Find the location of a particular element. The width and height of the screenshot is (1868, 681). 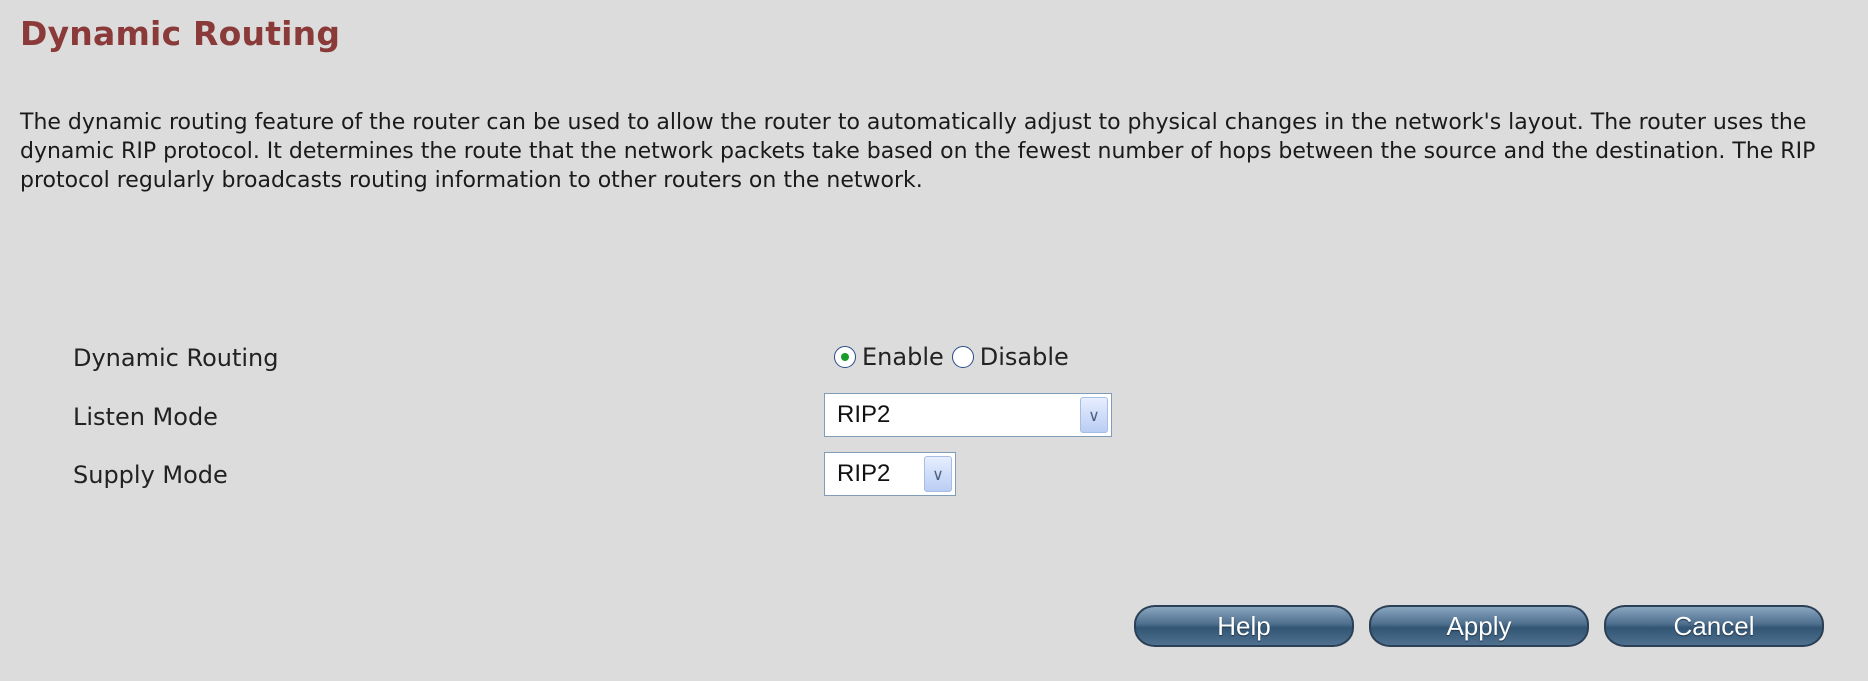

help-button: Help is located at coordinates (1244, 626).